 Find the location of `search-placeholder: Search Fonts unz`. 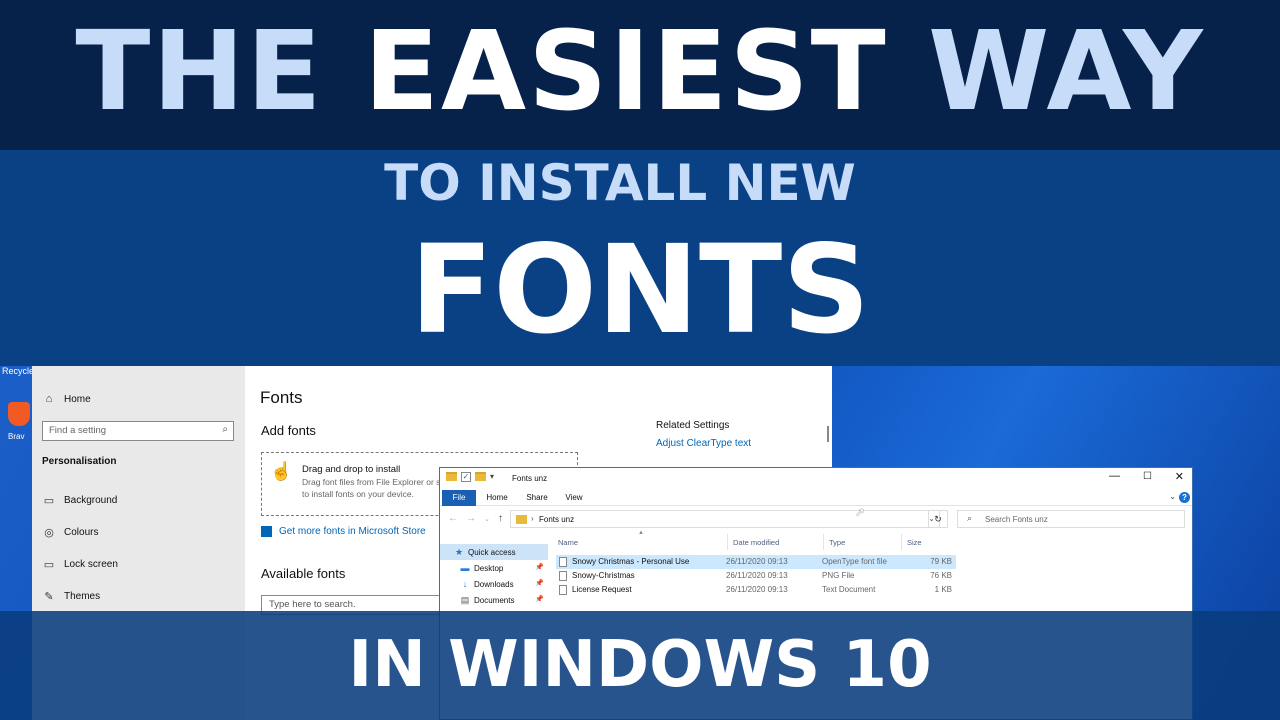

search-placeholder: Search Fonts unz is located at coordinates (1016, 519).